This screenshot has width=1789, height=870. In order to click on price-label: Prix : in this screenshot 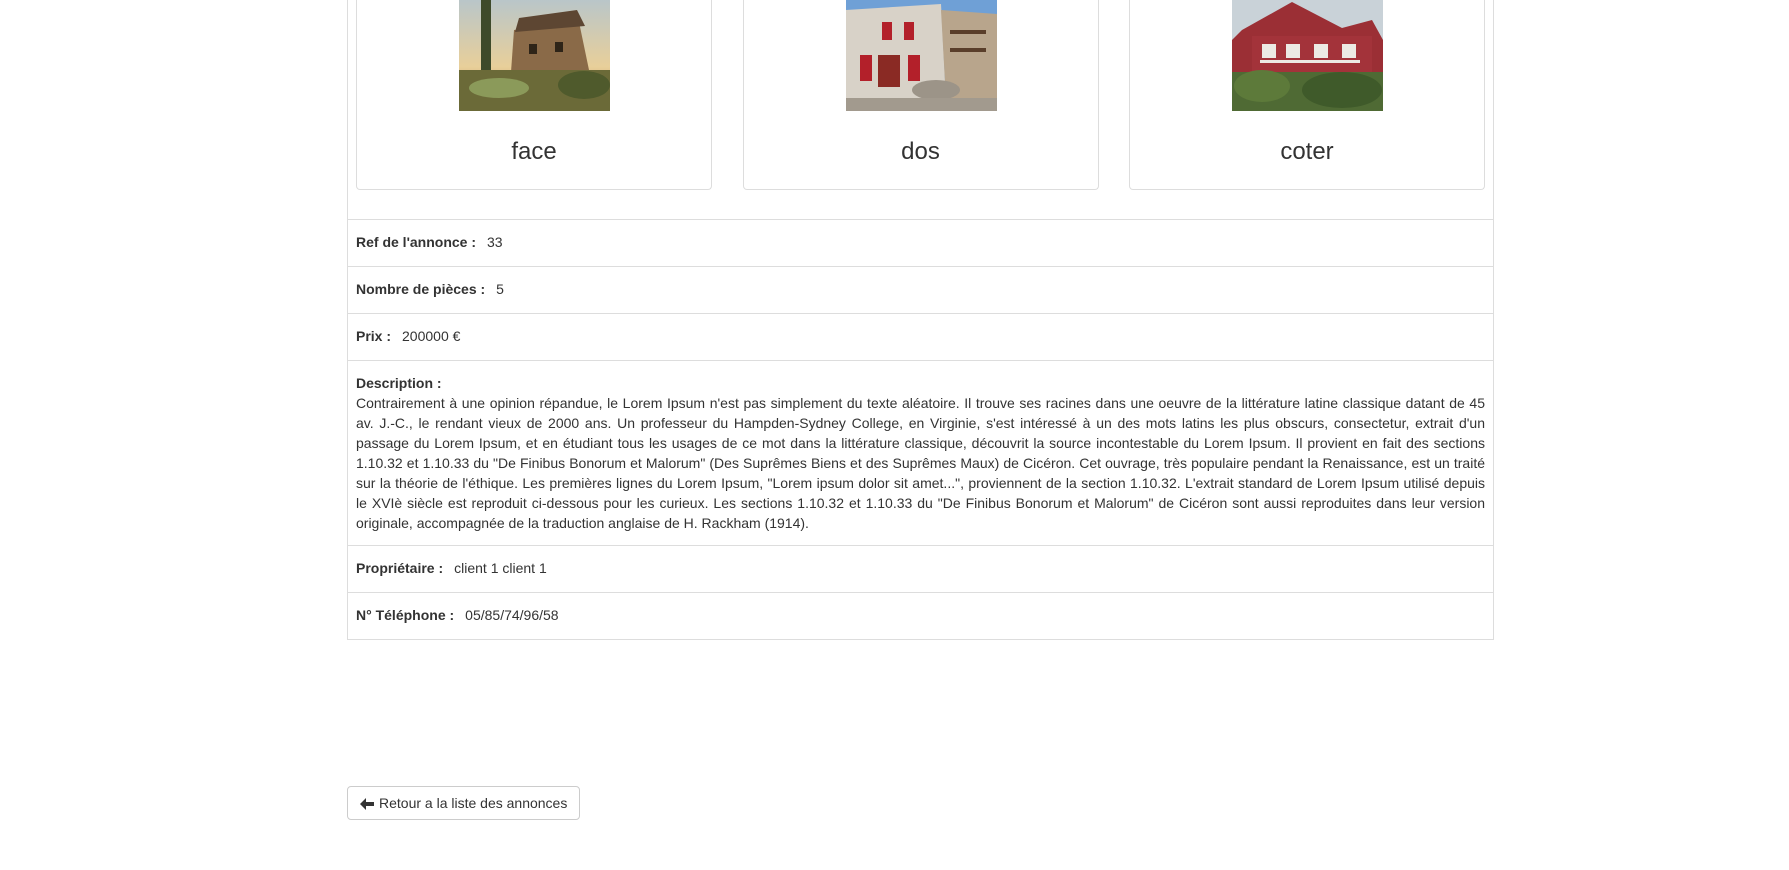, I will do `click(374, 336)`.